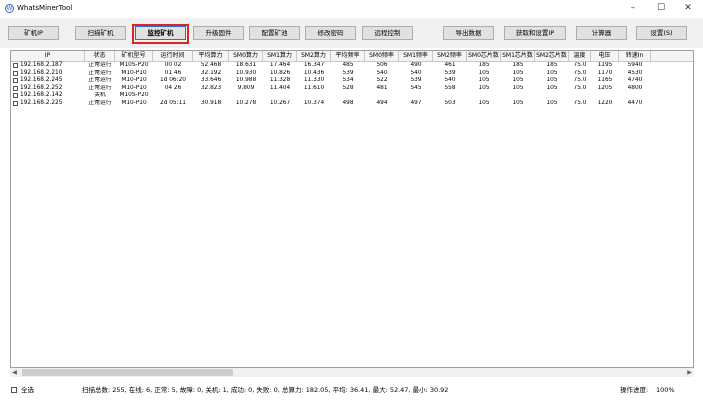  What do you see at coordinates (33, 33) in the screenshot?
I see `miner-ip-button: 矿机IP` at bounding box center [33, 33].